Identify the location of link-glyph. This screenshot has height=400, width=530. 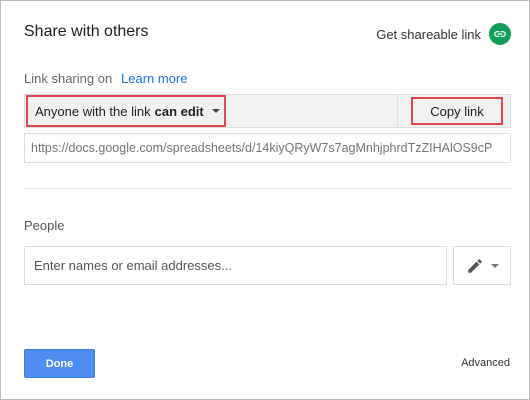
(500, 34).